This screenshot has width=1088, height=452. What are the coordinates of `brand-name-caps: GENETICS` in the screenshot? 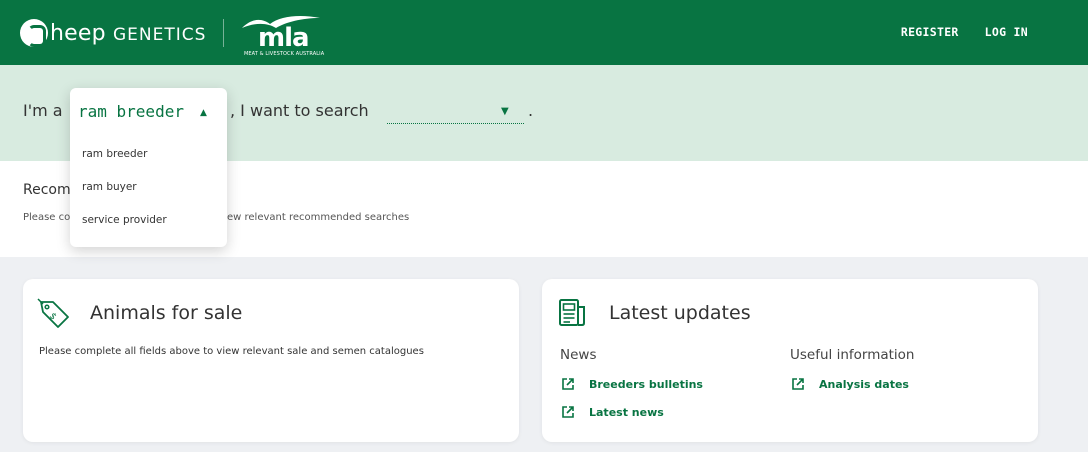 It's located at (159, 34).